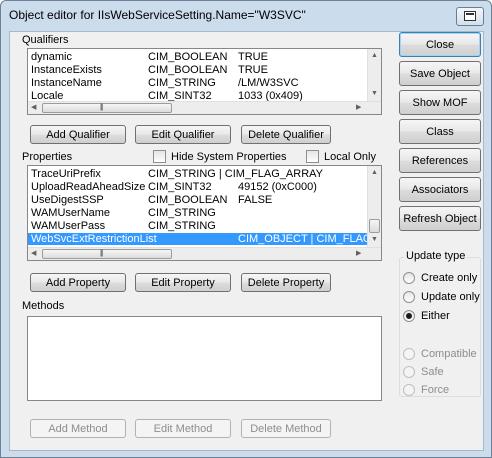 The width and height of the screenshot is (492, 458). Describe the element at coordinates (312, 156) in the screenshot. I see `local-only-checkbox` at that location.